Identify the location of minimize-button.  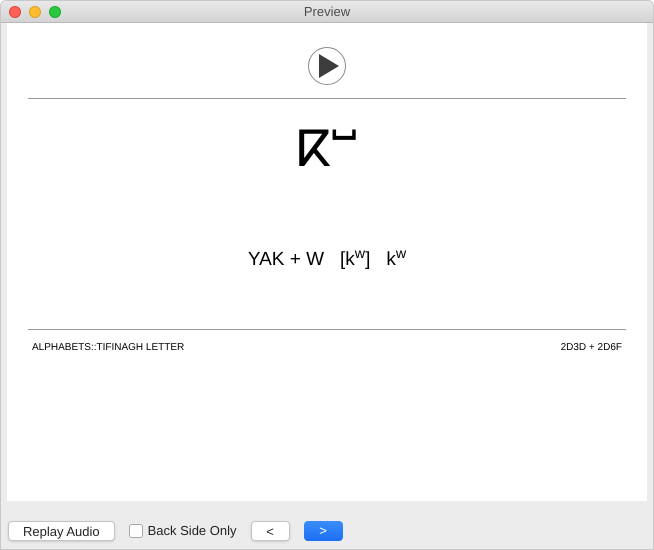
(35, 12).